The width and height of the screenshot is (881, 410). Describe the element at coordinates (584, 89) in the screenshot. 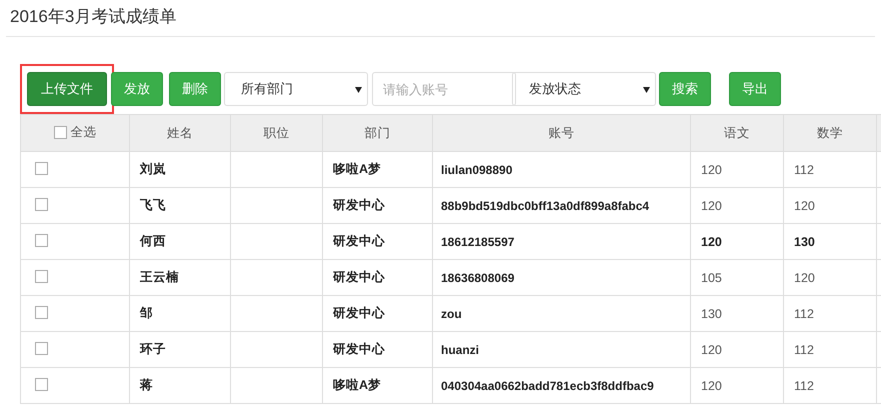

I see `dropdown: 发放状态` at that location.